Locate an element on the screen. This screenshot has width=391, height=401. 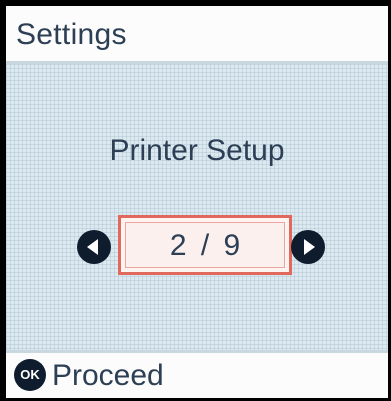
page-indicator: 2 / 9 is located at coordinates (205, 245).